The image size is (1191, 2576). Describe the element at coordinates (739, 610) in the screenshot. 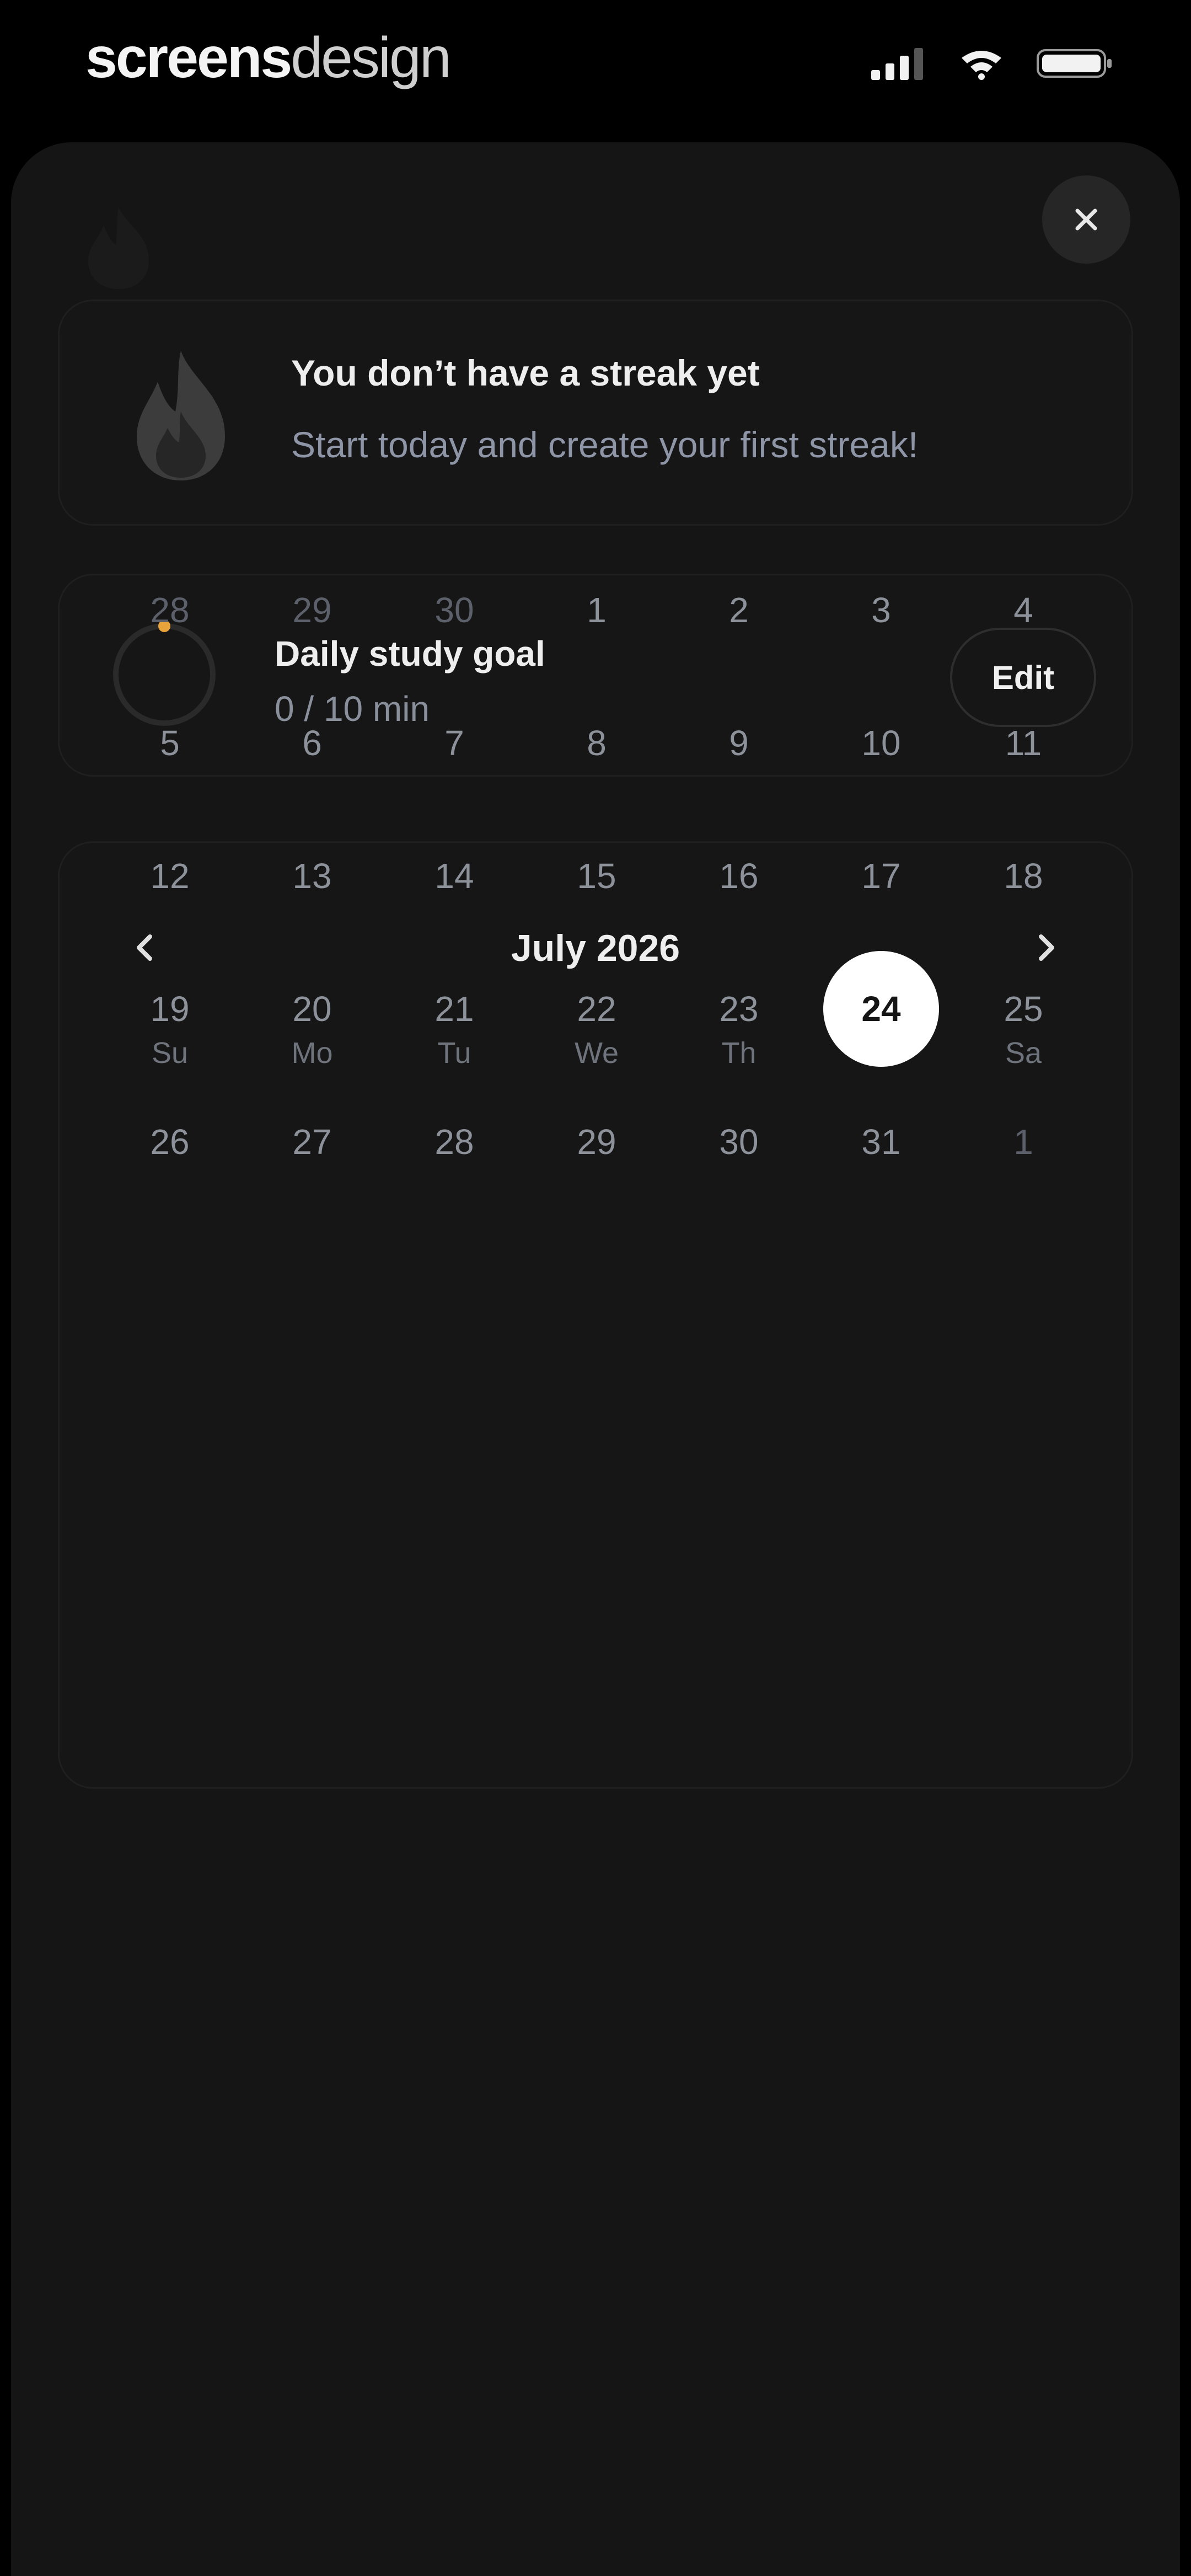

I see `calendar-day: 2` at that location.